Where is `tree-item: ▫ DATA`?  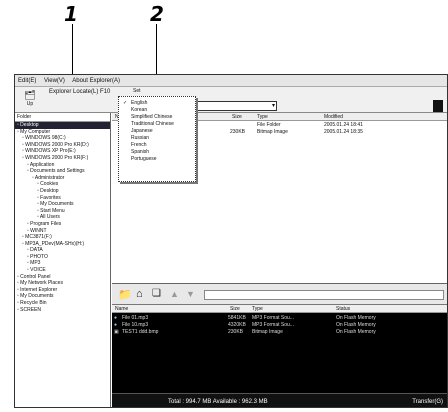 tree-item: ▫ DATA is located at coordinates (62, 250).